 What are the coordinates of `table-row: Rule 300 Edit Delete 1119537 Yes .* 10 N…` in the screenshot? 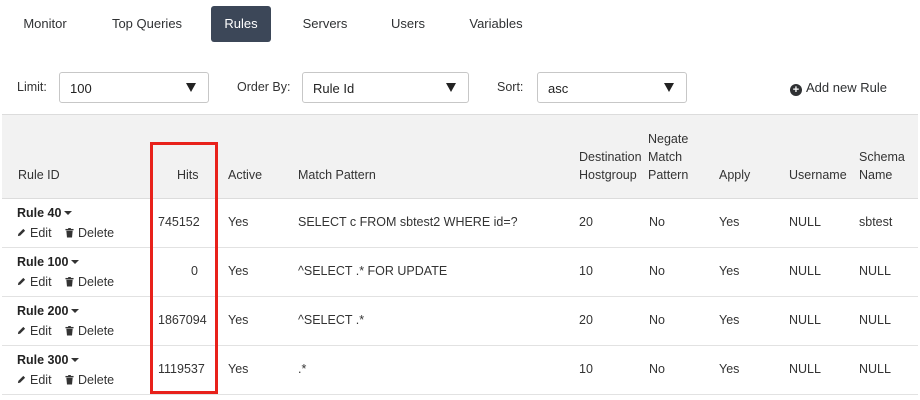 It's located at (460, 370).